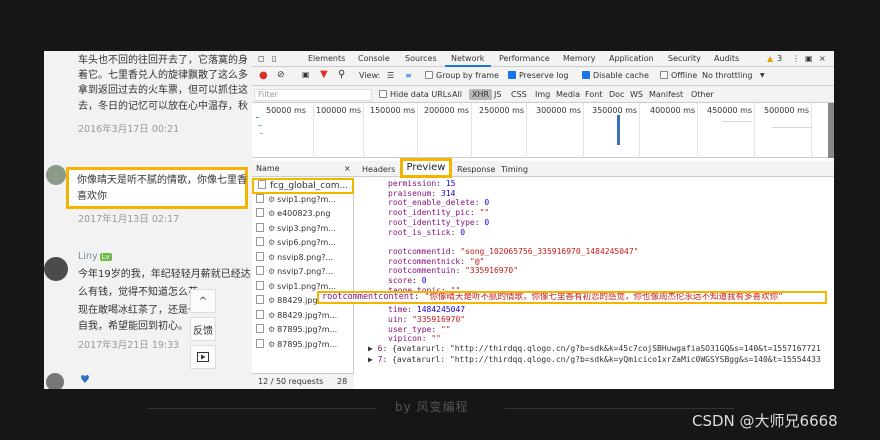 The height and width of the screenshot is (440, 880). What do you see at coordinates (374, 58) in the screenshot?
I see `tab-console: Console` at bounding box center [374, 58].